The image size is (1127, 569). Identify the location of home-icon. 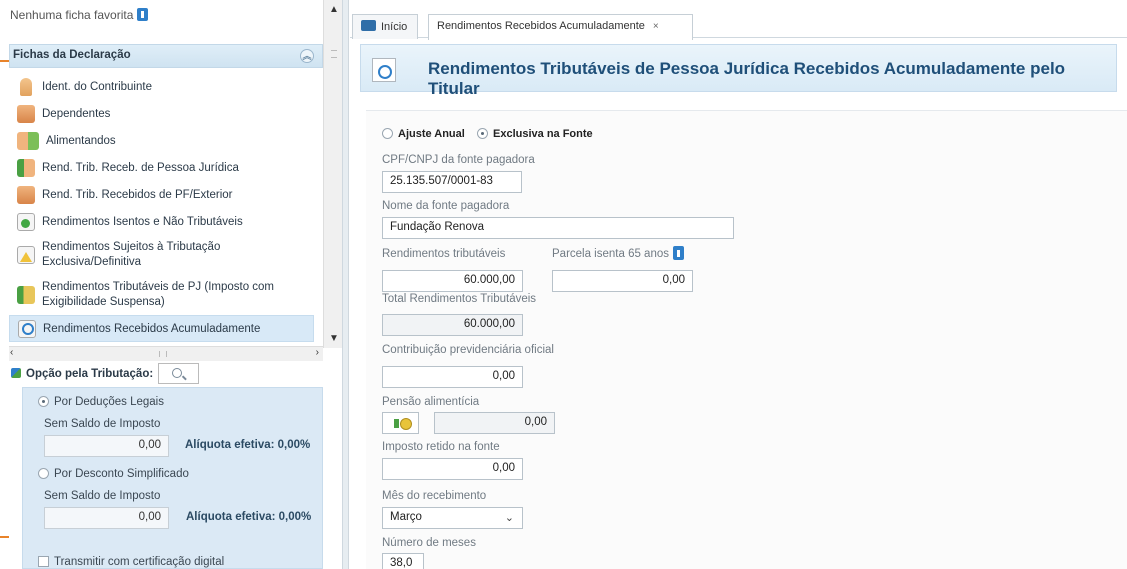
(368, 25).